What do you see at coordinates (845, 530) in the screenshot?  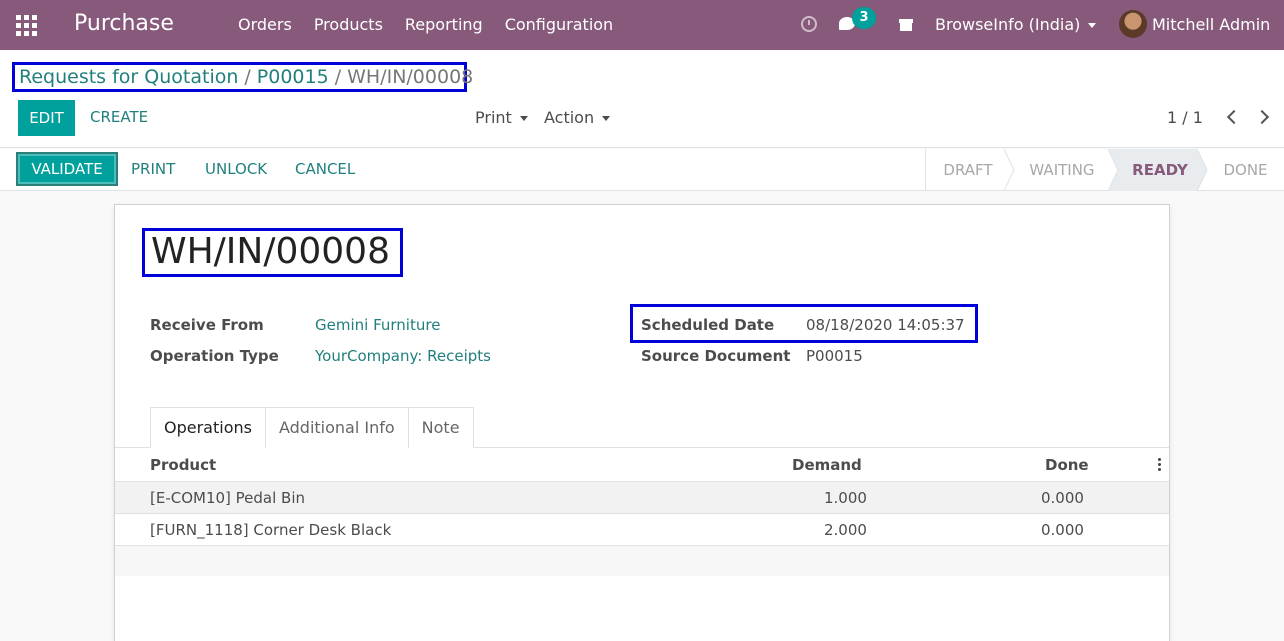 I see `row-demand: 2.000` at bounding box center [845, 530].